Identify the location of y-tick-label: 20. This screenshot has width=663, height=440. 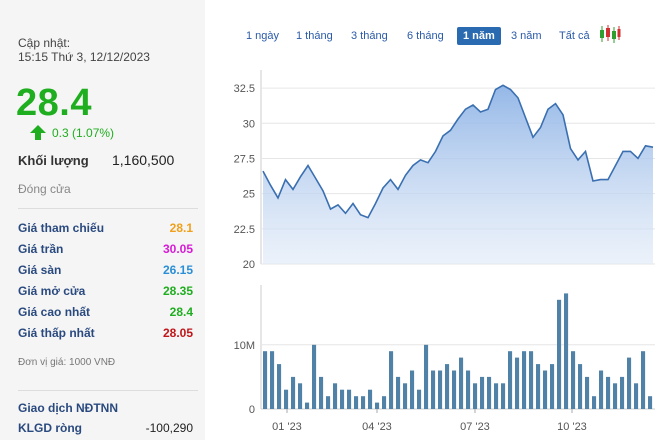
(249, 264).